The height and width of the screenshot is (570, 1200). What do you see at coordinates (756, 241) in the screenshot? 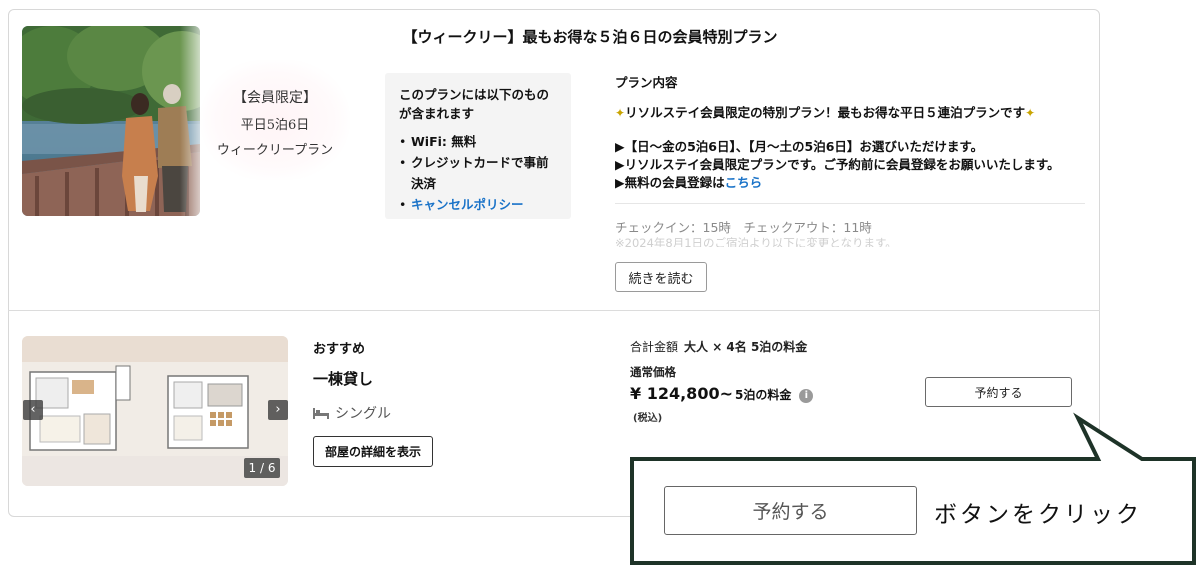
I see `faded-notice: ※2024年8月1日のご宿泊より以下に変更となります。` at bounding box center [756, 241].